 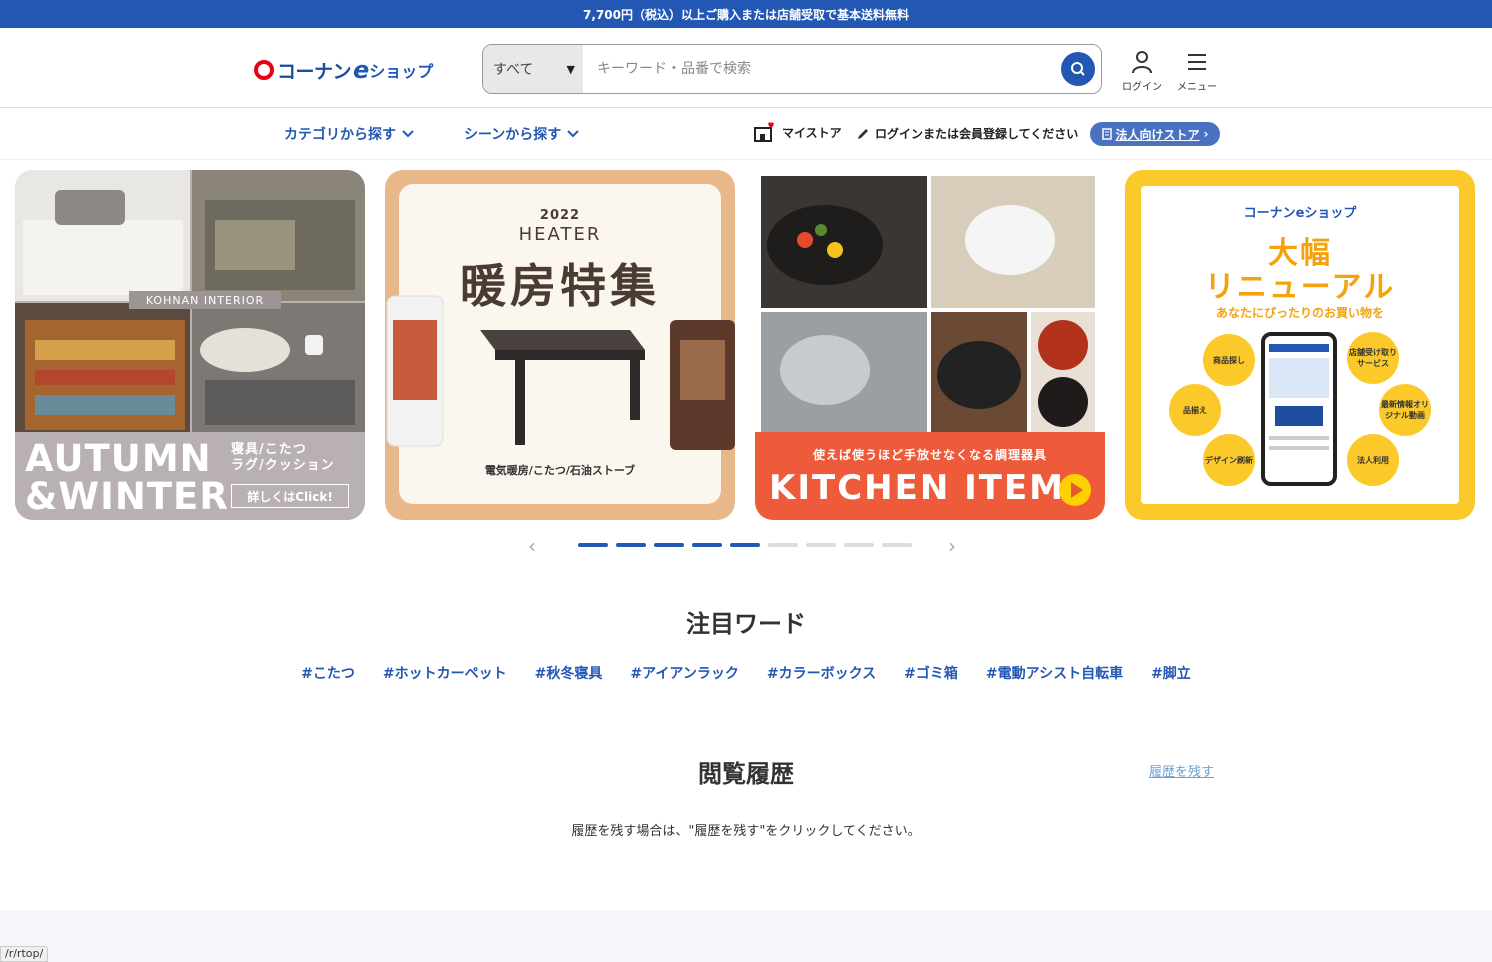 I want to click on logo-e: e, so click(x=361, y=70).